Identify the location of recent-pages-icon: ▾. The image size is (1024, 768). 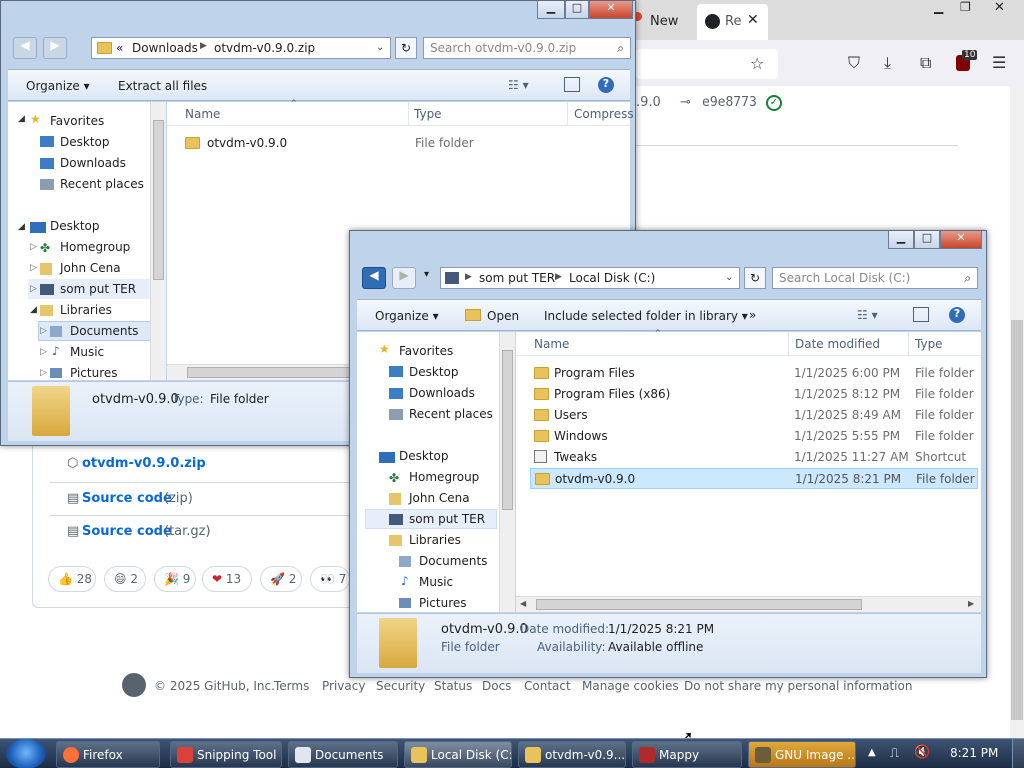
(426, 274).